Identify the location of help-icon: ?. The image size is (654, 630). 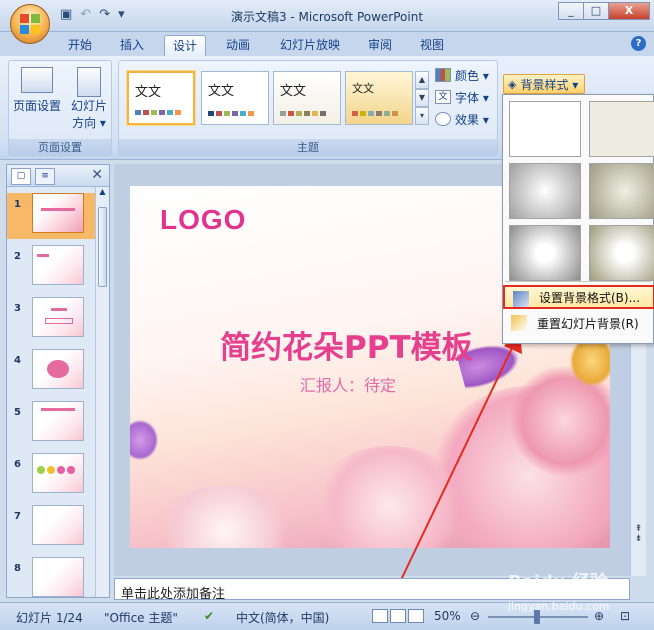
(638, 43).